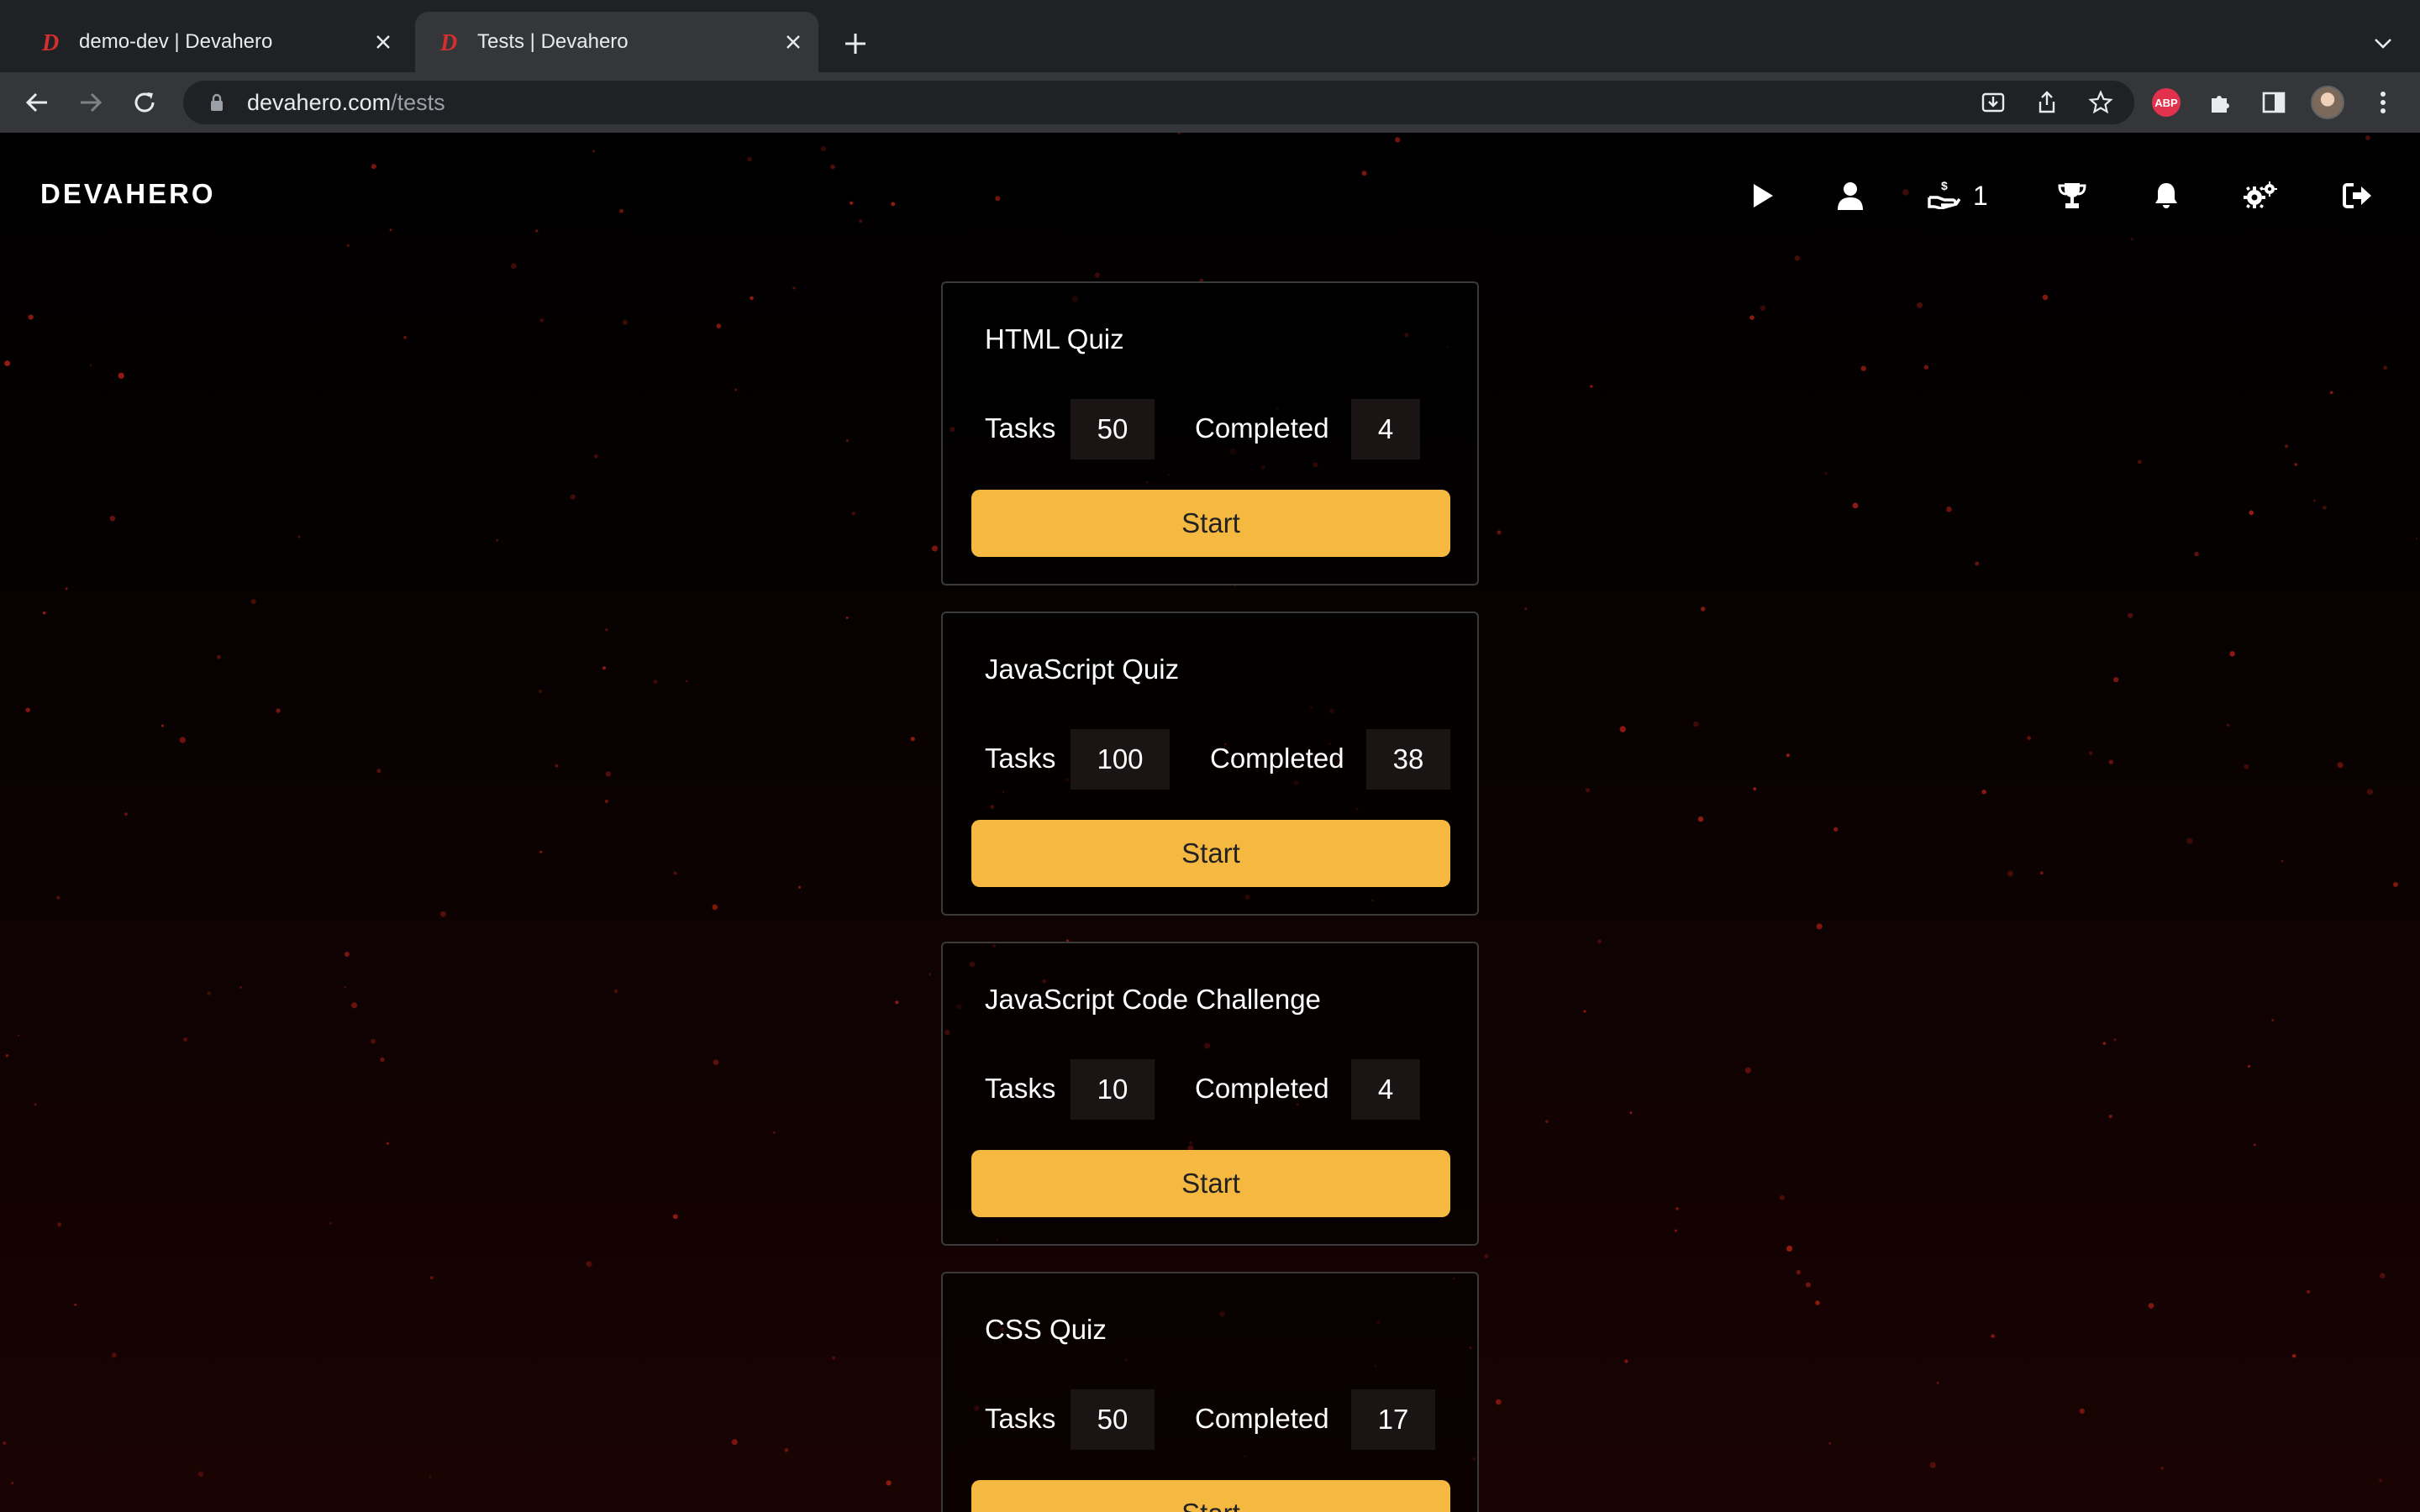 The width and height of the screenshot is (2420, 1512). Describe the element at coordinates (1851, 196) in the screenshot. I see `user-icon` at that location.